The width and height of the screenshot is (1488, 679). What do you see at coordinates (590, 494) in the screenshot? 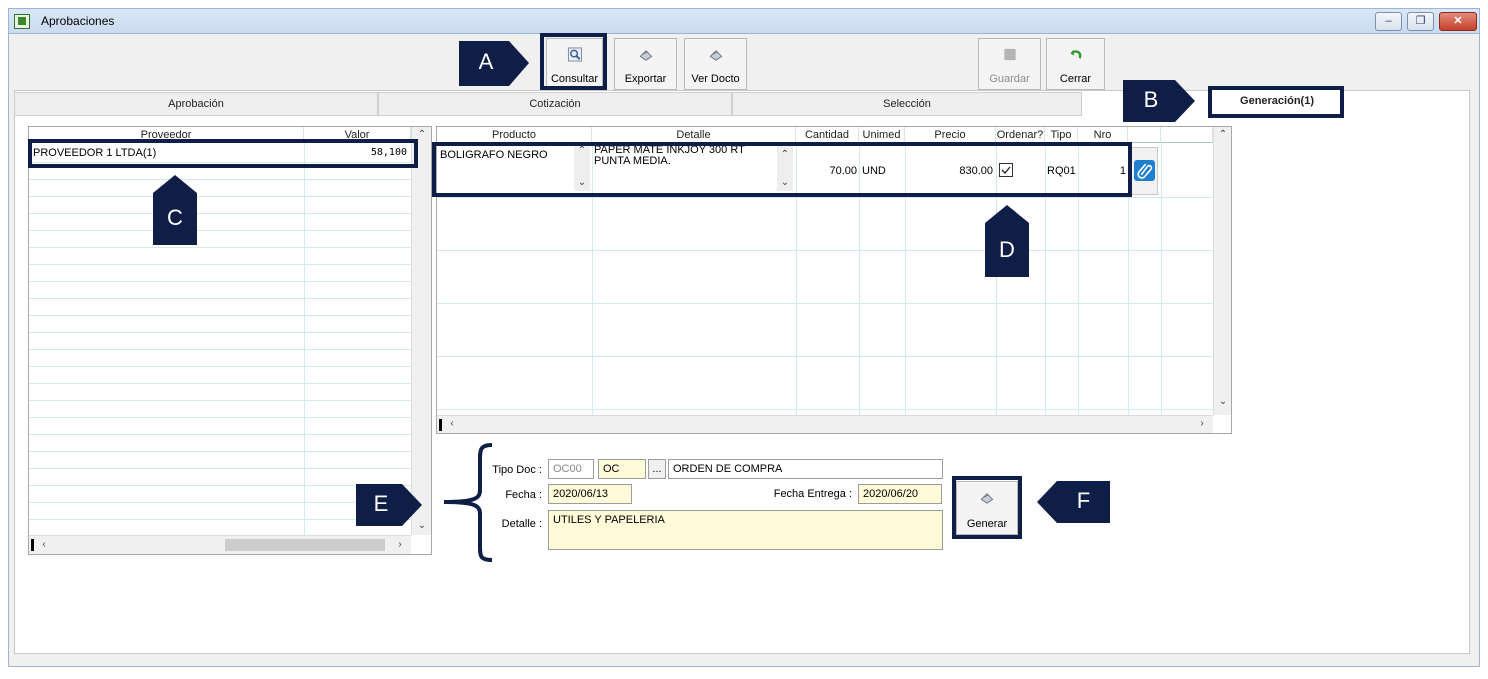
I see `fecha-field: 2020/06/13` at bounding box center [590, 494].